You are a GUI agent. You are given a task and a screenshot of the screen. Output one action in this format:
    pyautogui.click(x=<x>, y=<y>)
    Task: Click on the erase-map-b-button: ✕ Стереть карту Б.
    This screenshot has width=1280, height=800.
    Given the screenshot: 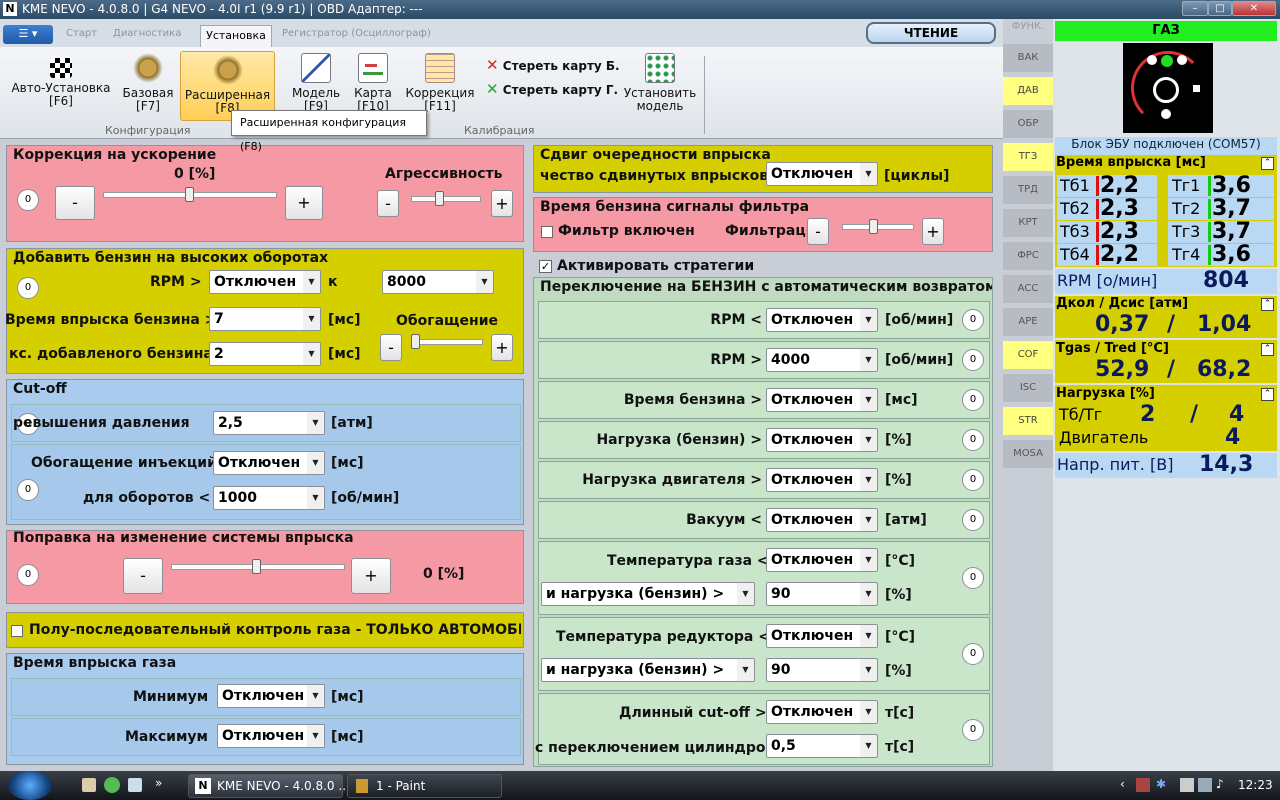 What is the action you would take?
    pyautogui.click(x=553, y=65)
    